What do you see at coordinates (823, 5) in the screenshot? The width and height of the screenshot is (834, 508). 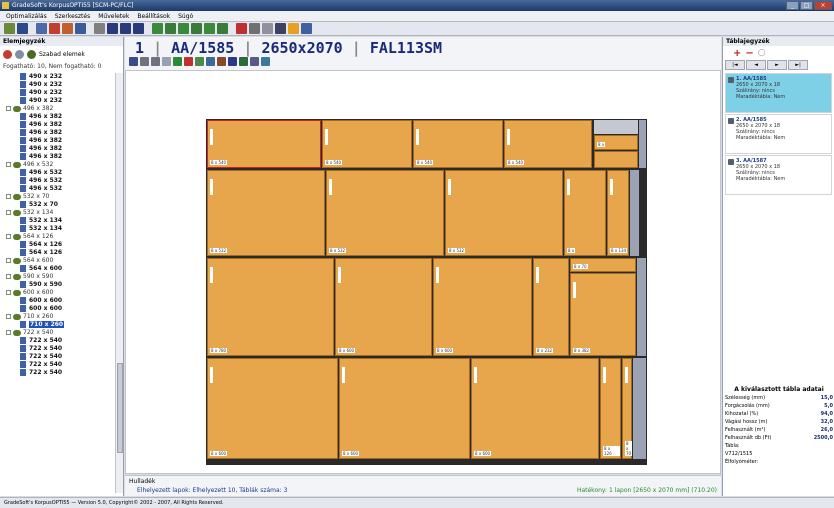 I see `close-button: ×` at bounding box center [823, 5].